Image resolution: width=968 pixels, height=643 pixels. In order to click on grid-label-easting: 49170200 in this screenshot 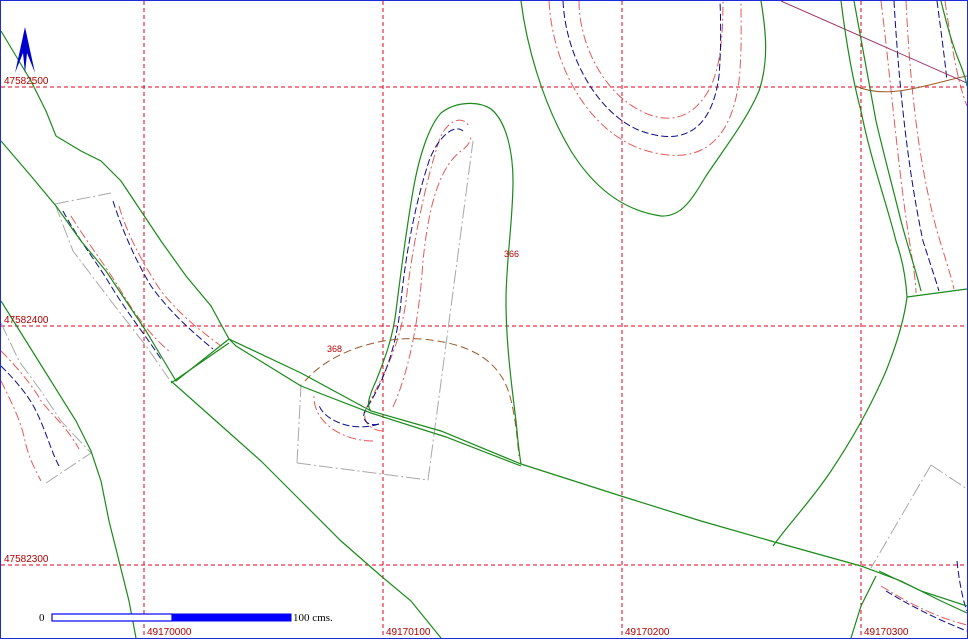, I will do `click(647, 632)`.